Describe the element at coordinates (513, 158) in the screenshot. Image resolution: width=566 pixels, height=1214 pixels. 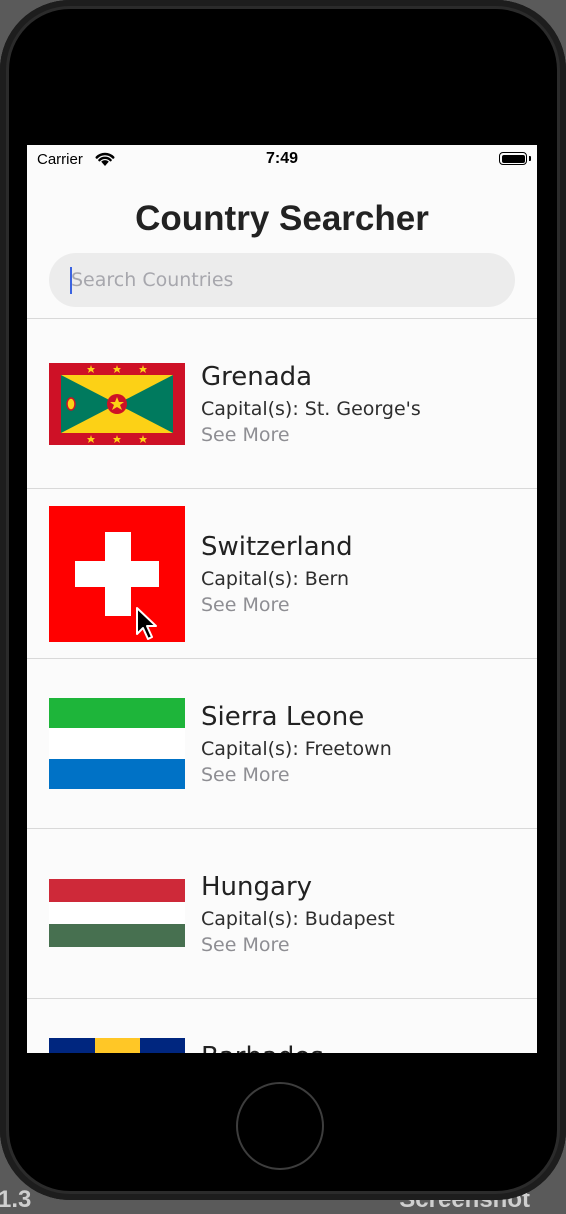
I see `battery-icon` at that location.